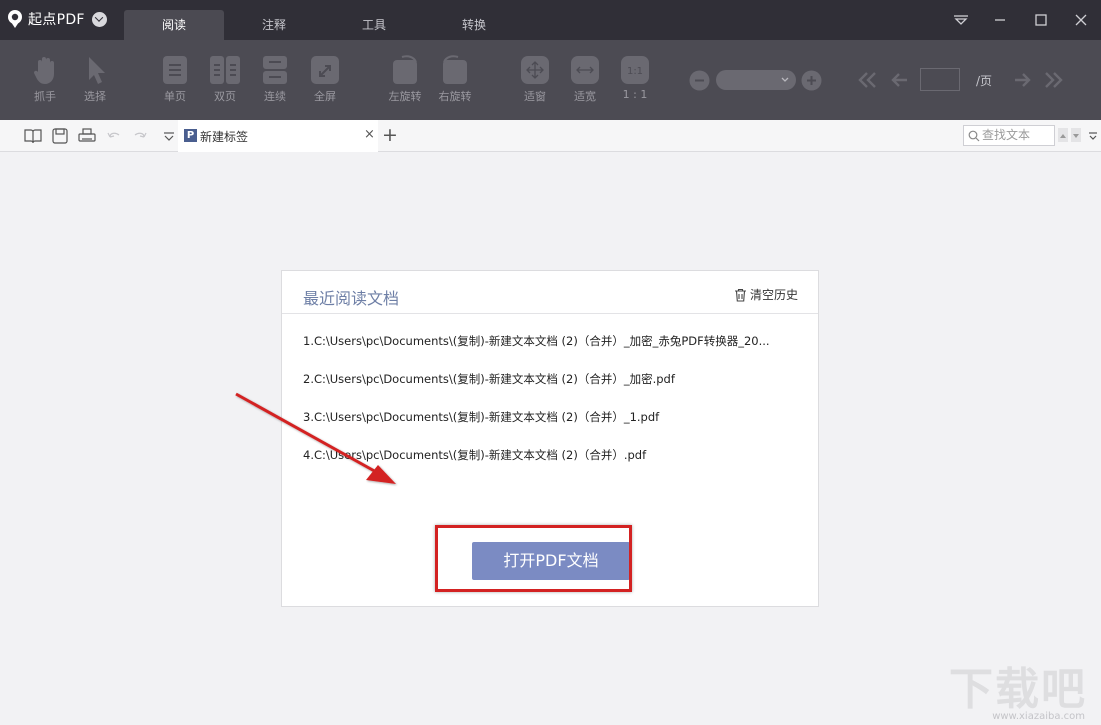  I want to click on actual-size-button: 1:1 1 : 1, so click(635, 77).